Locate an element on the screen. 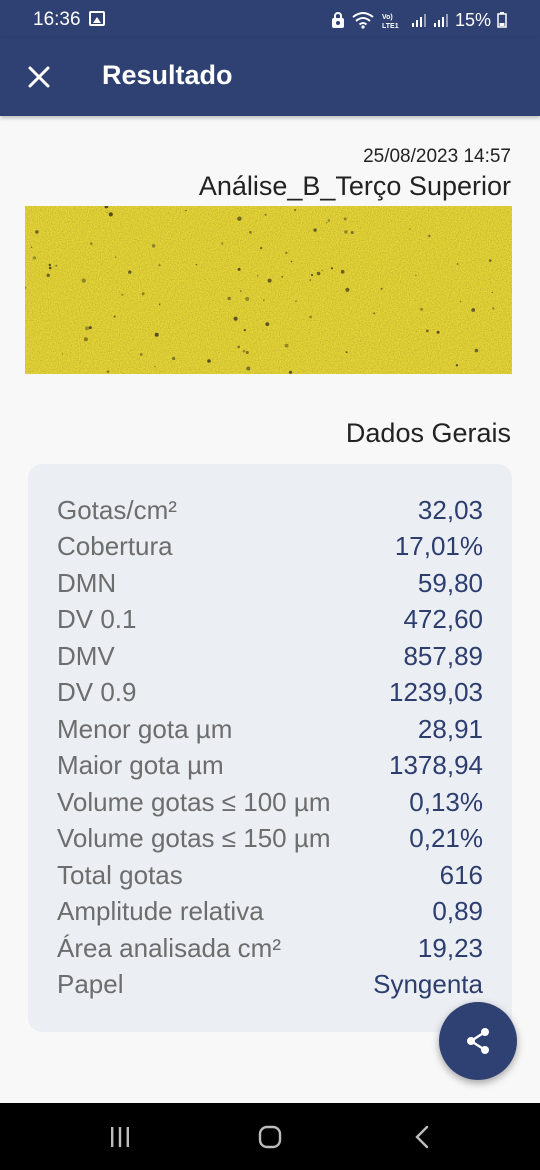 The height and width of the screenshot is (1170, 540). water-sensitive-paper-image is located at coordinates (268, 290).